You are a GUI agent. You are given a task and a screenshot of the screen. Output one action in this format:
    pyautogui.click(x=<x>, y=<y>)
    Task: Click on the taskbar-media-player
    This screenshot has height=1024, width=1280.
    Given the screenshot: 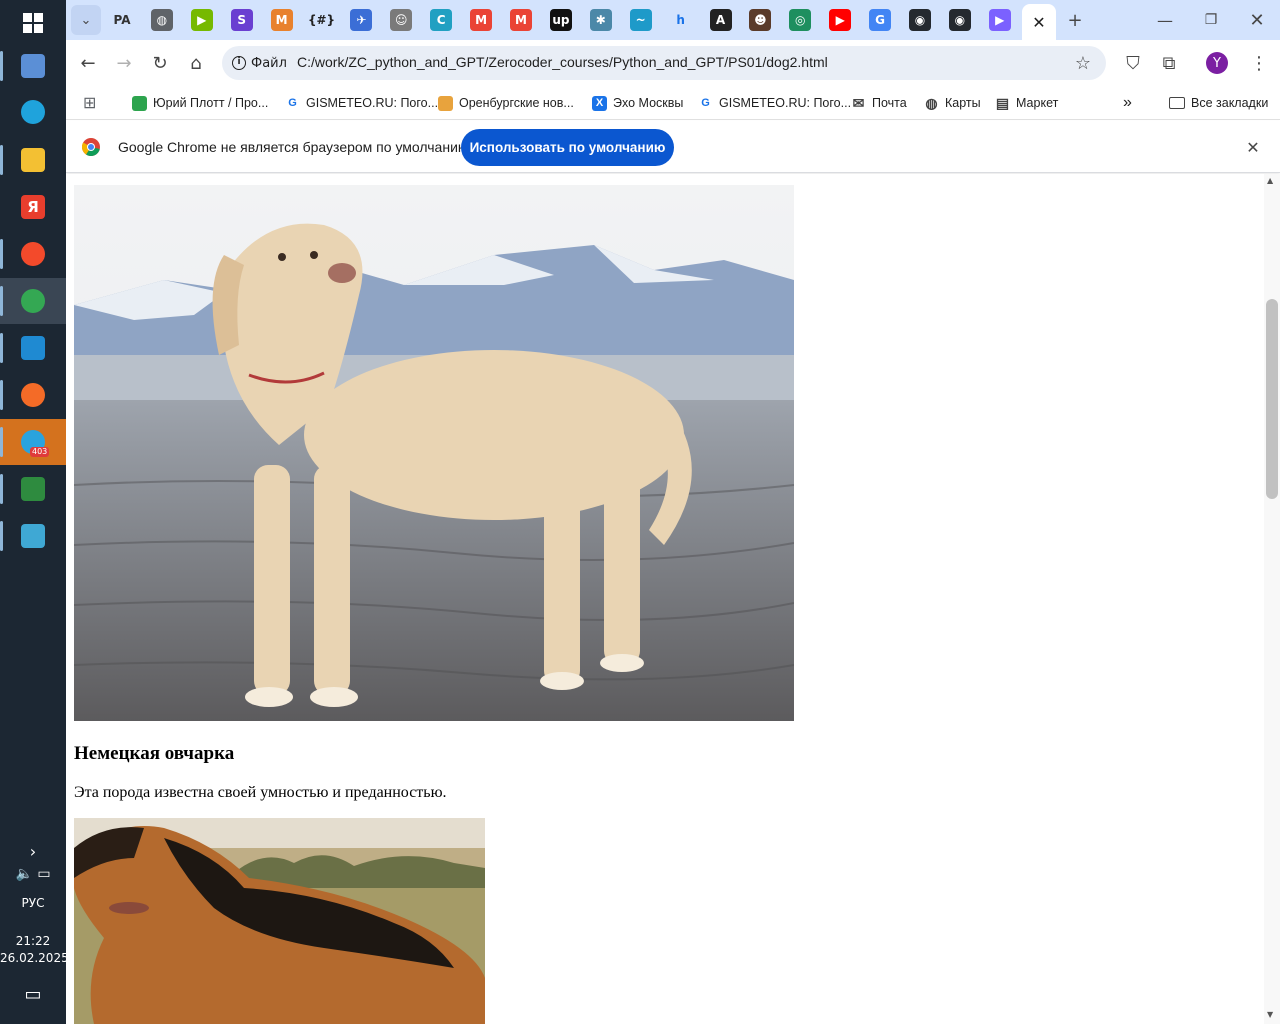 What is the action you would take?
    pyautogui.click(x=33, y=66)
    